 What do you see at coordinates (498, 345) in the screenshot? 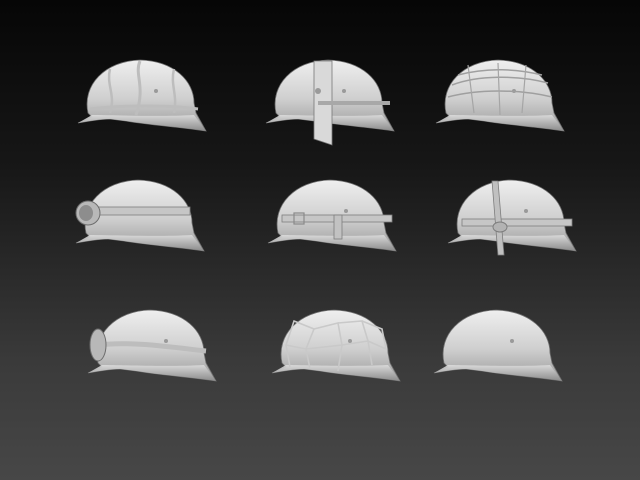
I see `helmet-plain` at bounding box center [498, 345].